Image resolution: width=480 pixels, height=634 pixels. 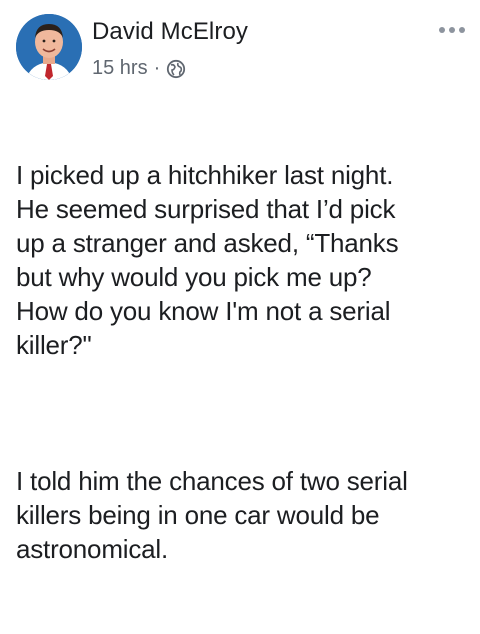 What do you see at coordinates (176, 69) in the screenshot?
I see `globe-icon` at bounding box center [176, 69].